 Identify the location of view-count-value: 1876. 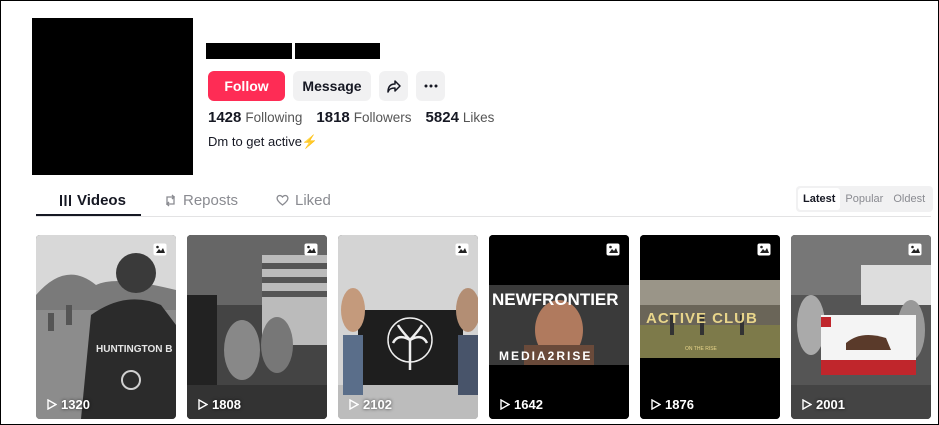
(679, 404).